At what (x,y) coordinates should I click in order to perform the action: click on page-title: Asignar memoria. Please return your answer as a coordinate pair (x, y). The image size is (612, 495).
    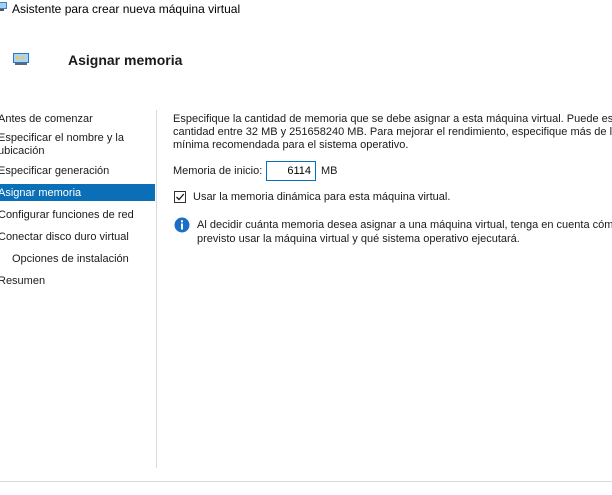
    Looking at the image, I should click on (125, 60).